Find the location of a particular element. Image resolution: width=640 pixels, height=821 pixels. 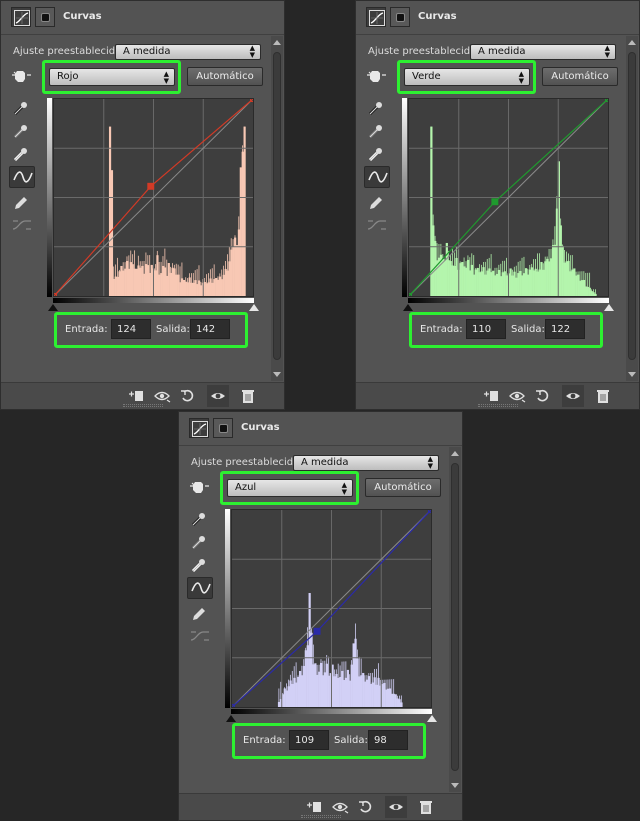

output-field: 98 is located at coordinates (388, 740).